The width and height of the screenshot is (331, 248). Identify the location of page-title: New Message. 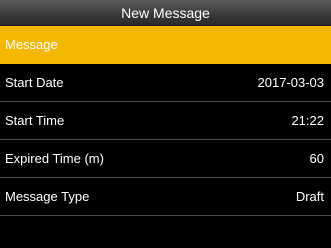
(165, 12).